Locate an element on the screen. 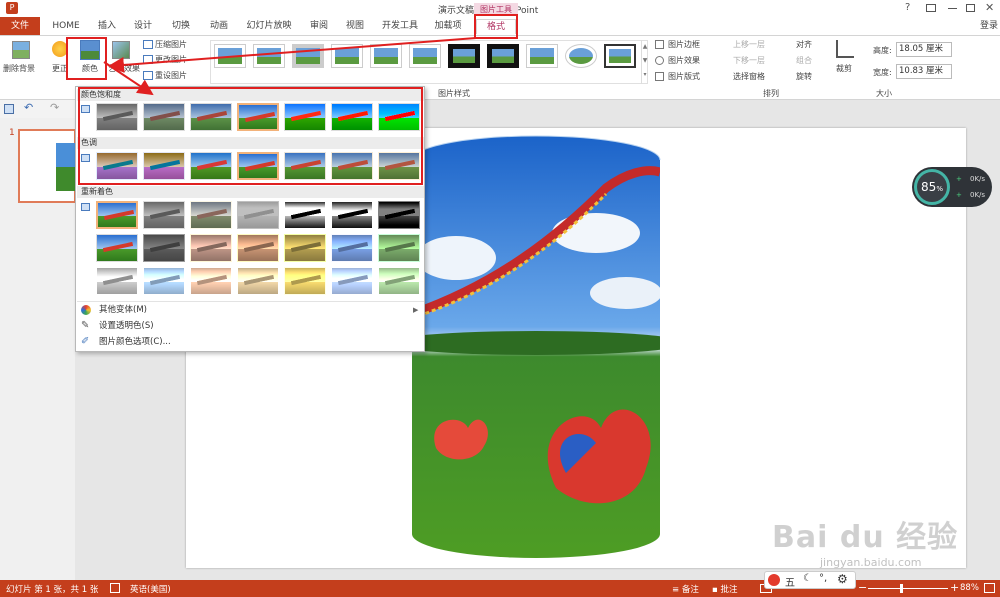  picture-border-button: 图片边框 is located at coordinates (684, 44).